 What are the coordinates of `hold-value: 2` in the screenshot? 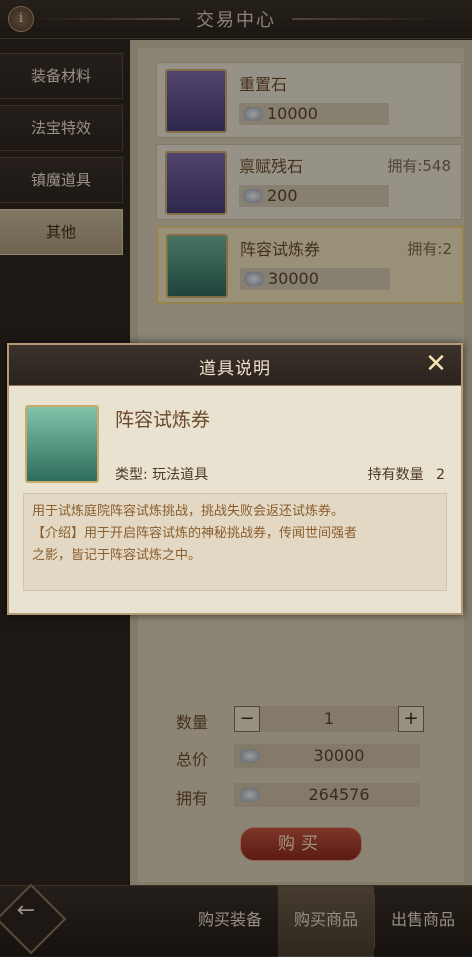 It's located at (440, 475).